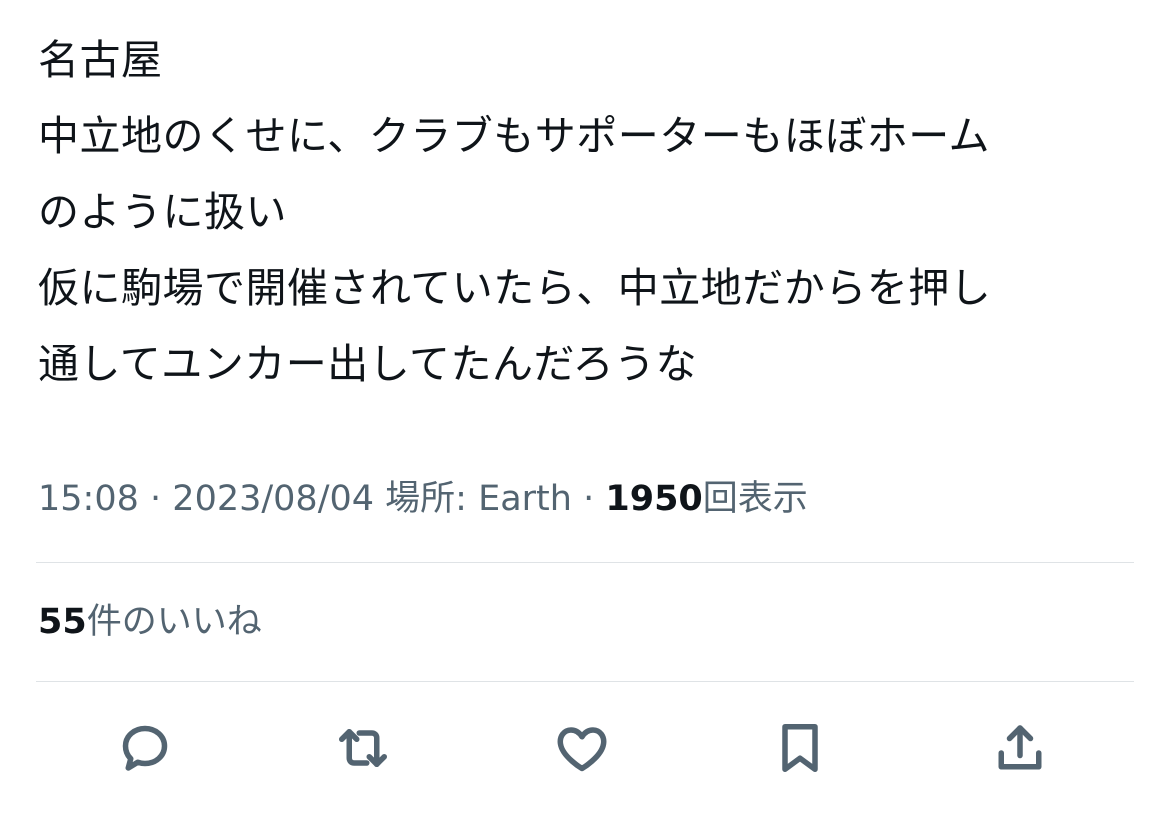  Describe the element at coordinates (368, 364) in the screenshot. I see `tweet-text-line: 通してユンカー出してたんだろうな` at that location.